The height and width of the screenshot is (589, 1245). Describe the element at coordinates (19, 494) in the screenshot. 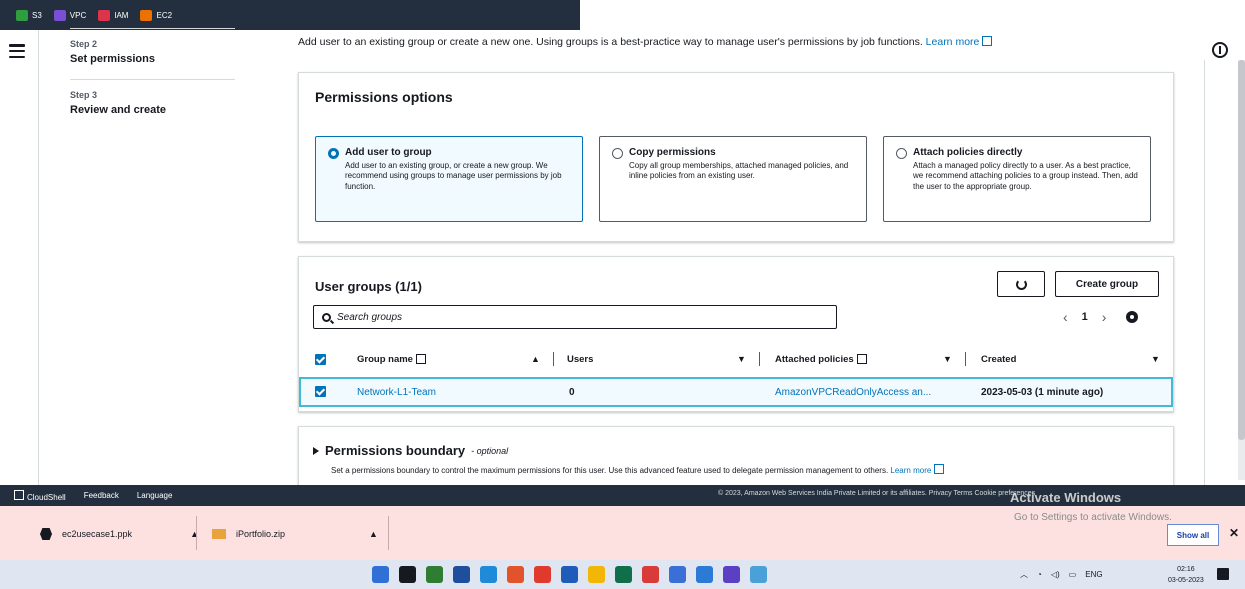

I see `cloudshell-icon` at that location.